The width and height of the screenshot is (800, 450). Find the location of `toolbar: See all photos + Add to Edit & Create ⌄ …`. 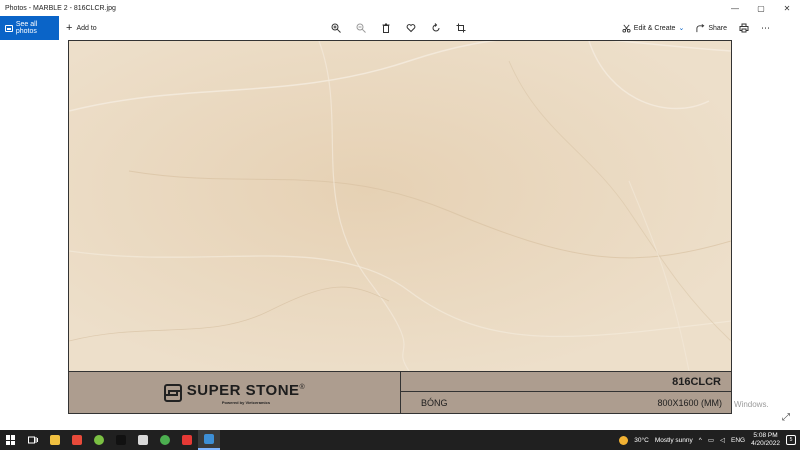

toolbar: See all photos + Add to Edit & Create ⌄ … is located at coordinates (400, 28).